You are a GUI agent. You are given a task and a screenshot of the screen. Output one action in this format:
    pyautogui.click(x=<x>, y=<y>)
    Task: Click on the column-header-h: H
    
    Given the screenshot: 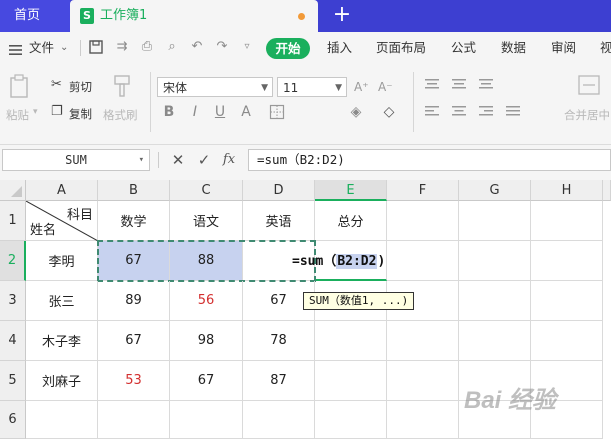 What is the action you would take?
    pyautogui.click(x=567, y=190)
    